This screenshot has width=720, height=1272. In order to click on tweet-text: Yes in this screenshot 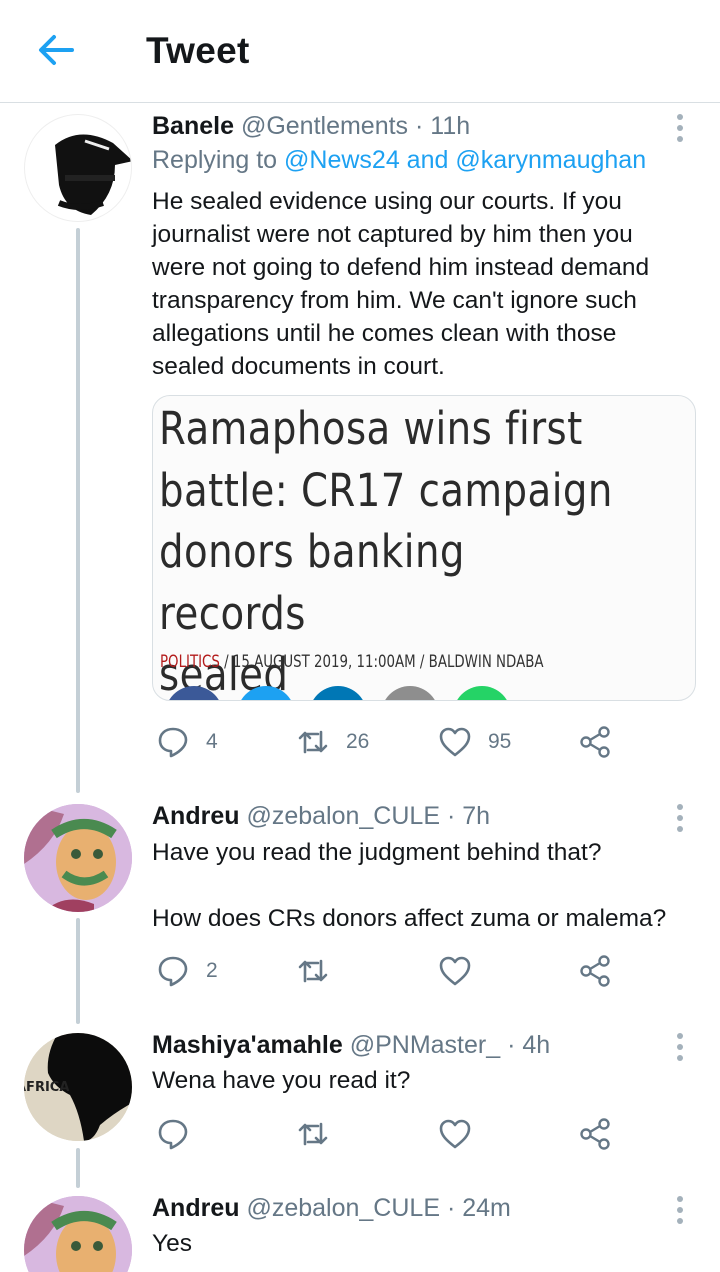, I will do `click(172, 1243)`.